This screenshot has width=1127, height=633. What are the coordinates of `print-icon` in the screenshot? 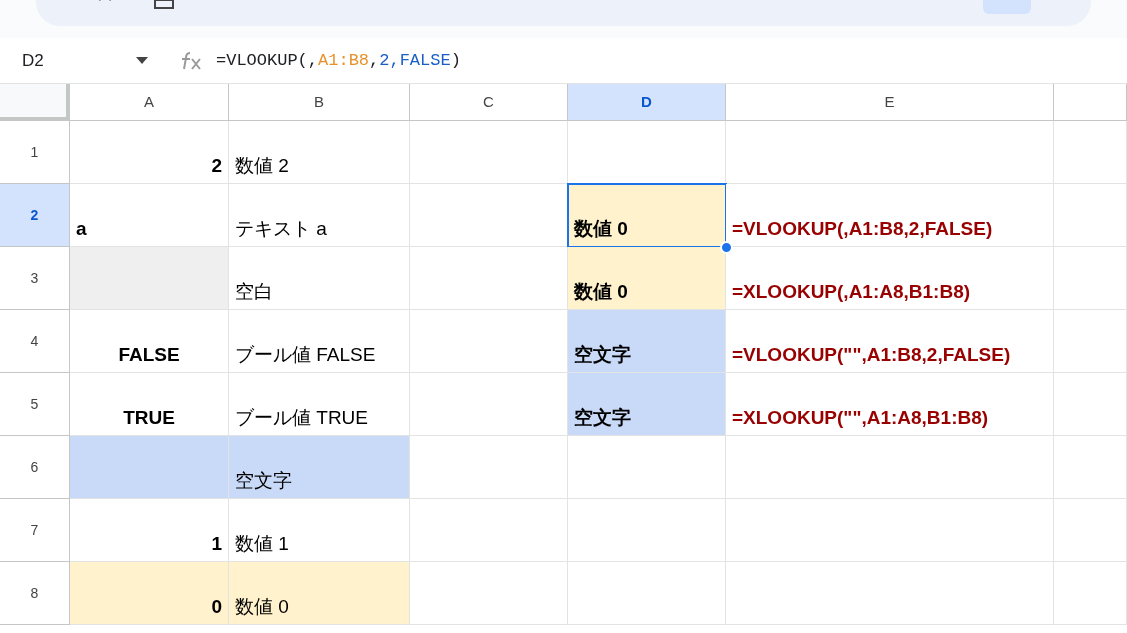 It's located at (164, 5).